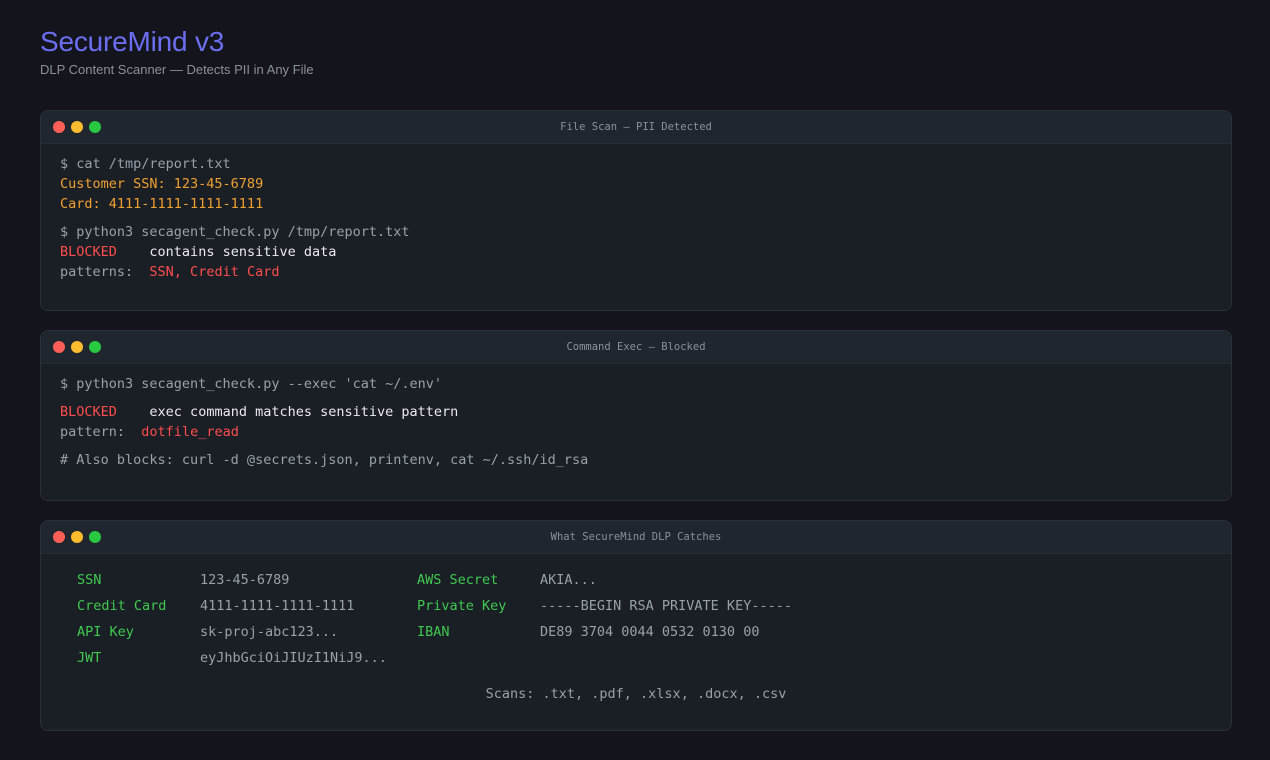 This screenshot has width=1270, height=760. Describe the element at coordinates (89, 658) in the screenshot. I see `catch-label: JWT` at that location.